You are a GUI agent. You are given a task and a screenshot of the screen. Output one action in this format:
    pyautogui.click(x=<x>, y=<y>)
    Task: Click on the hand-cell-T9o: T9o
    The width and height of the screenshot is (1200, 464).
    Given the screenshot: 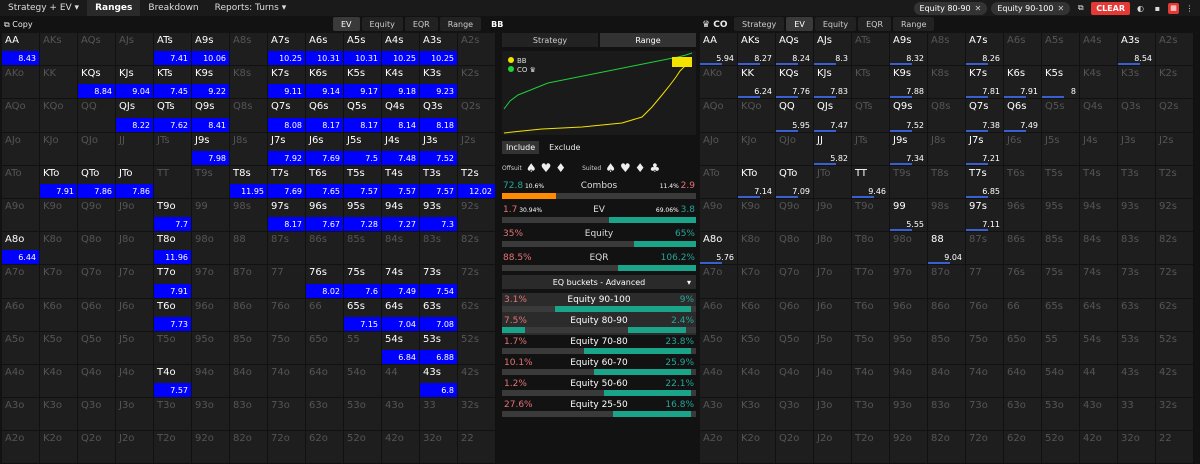 What is the action you would take?
    pyautogui.click(x=871, y=215)
    